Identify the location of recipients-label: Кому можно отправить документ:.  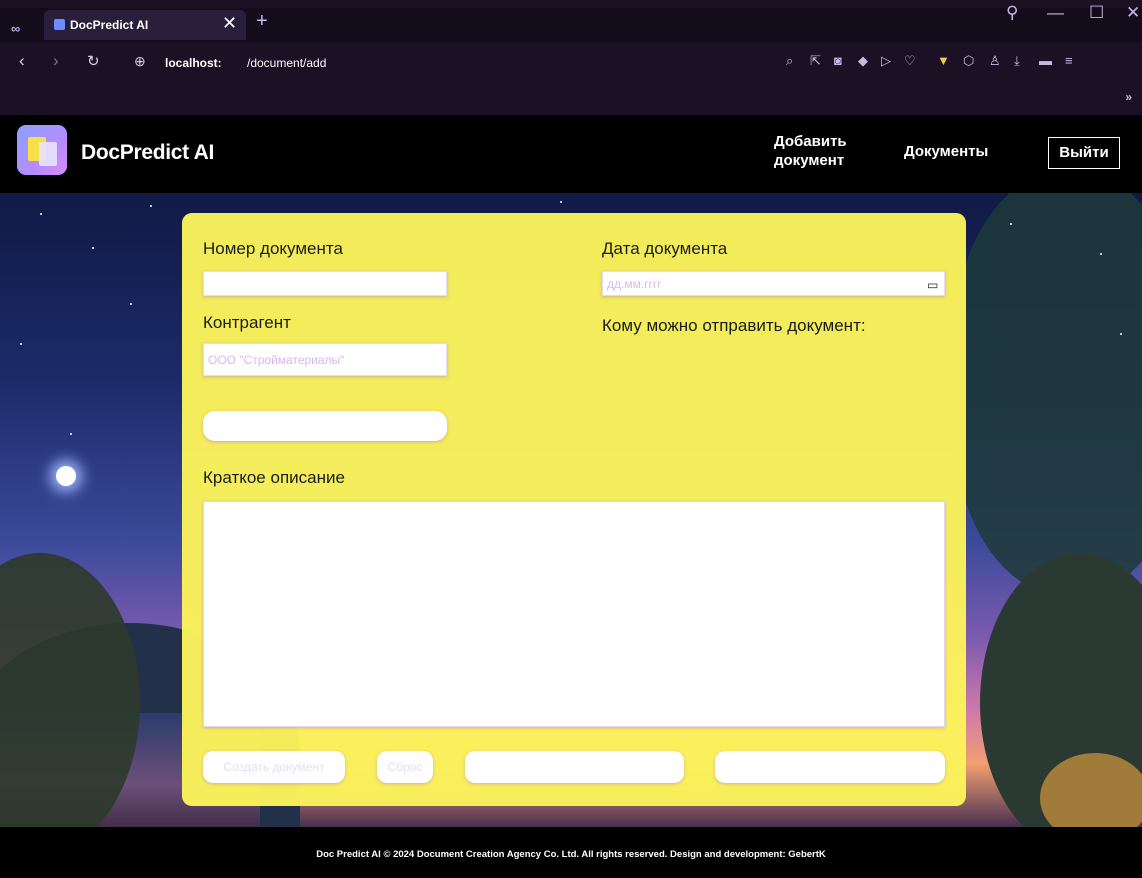
(734, 325).